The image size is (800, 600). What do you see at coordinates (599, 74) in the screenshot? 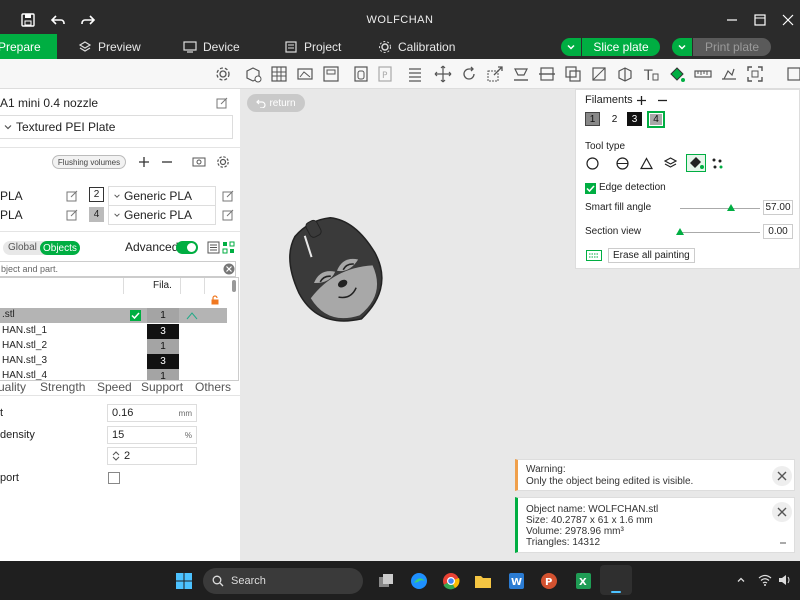
I see `support-paint-icon` at bounding box center [599, 74].